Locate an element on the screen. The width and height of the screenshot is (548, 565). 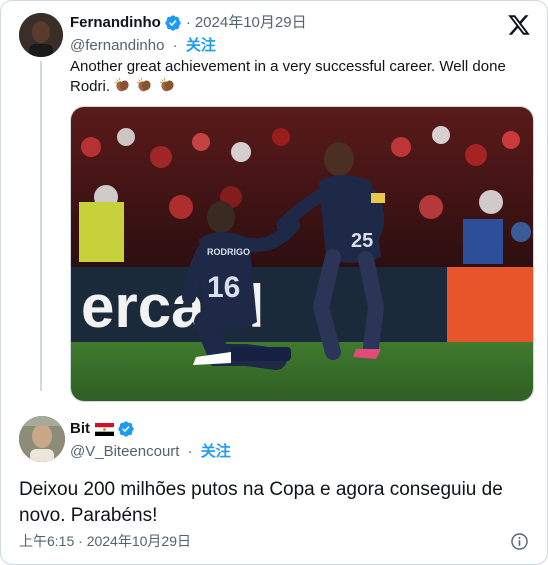
egypt-flag-icon is located at coordinates (104, 429).